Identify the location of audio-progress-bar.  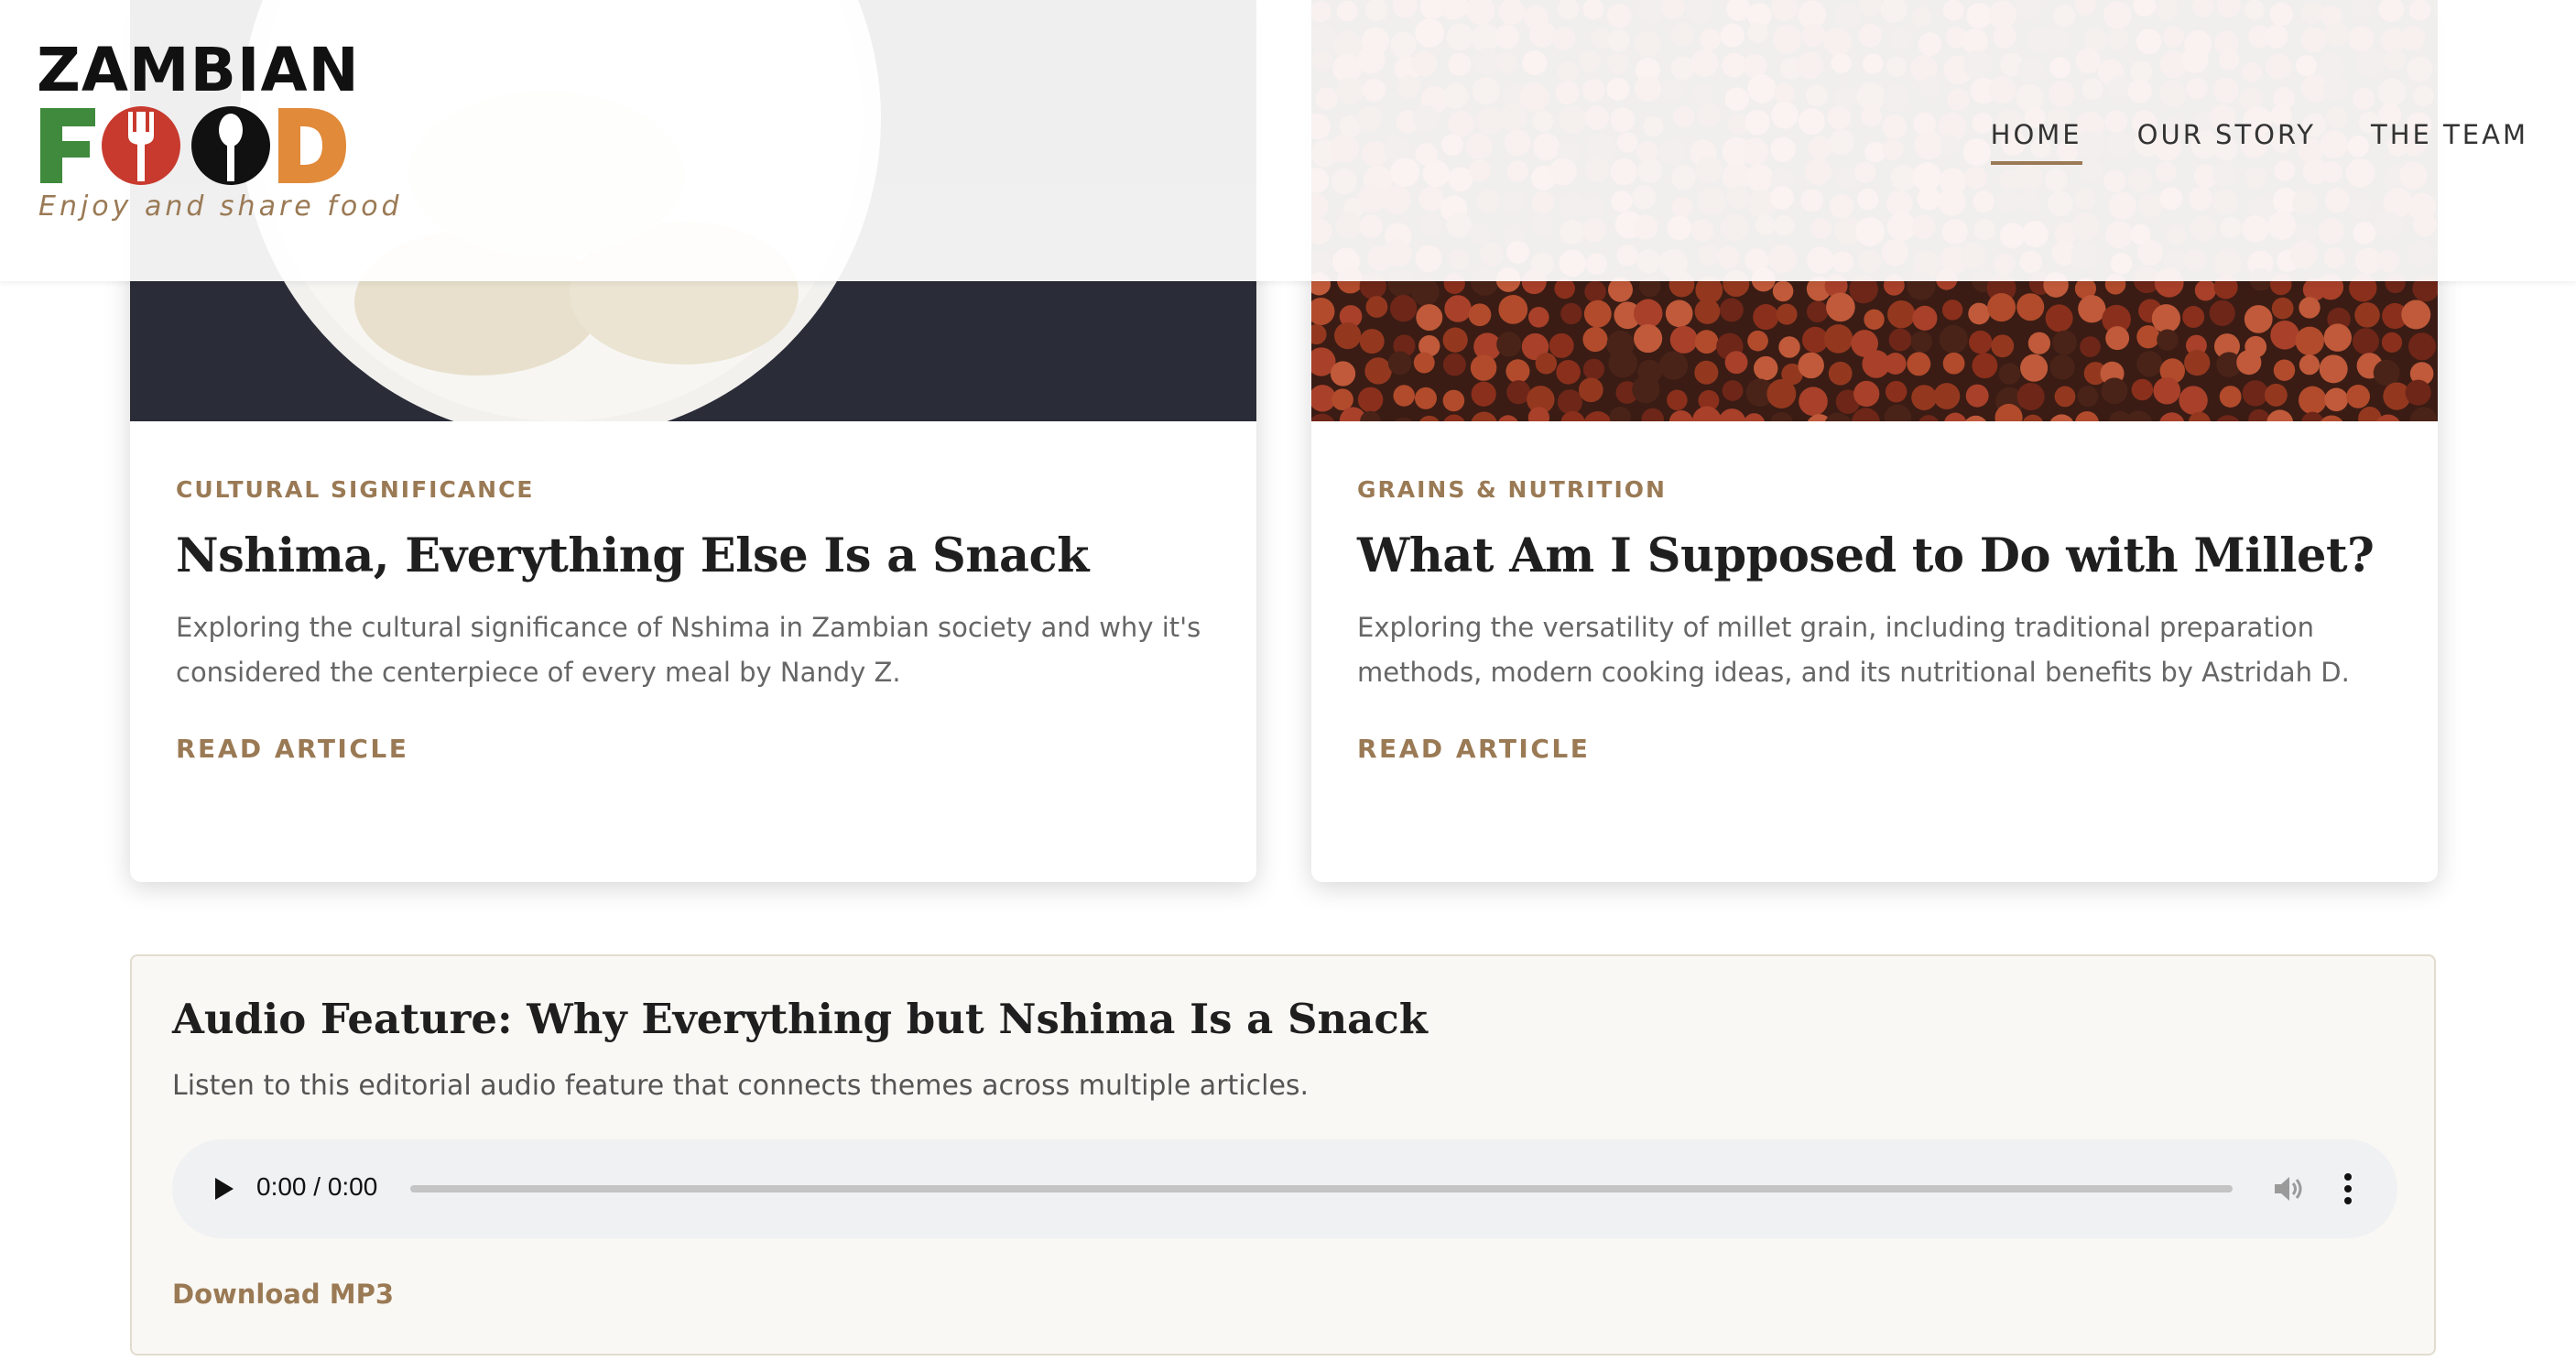
(1321, 1188).